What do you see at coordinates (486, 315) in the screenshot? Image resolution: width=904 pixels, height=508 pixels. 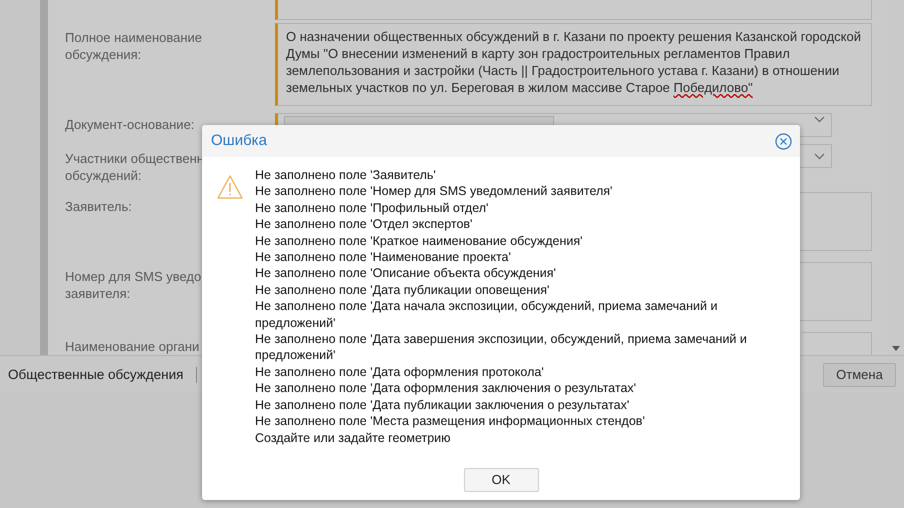 I see `error-message: Не заполнено поле 'Дата начала экспозиции, обсуждений, приема замечаний и предложений'` at bounding box center [486, 315].